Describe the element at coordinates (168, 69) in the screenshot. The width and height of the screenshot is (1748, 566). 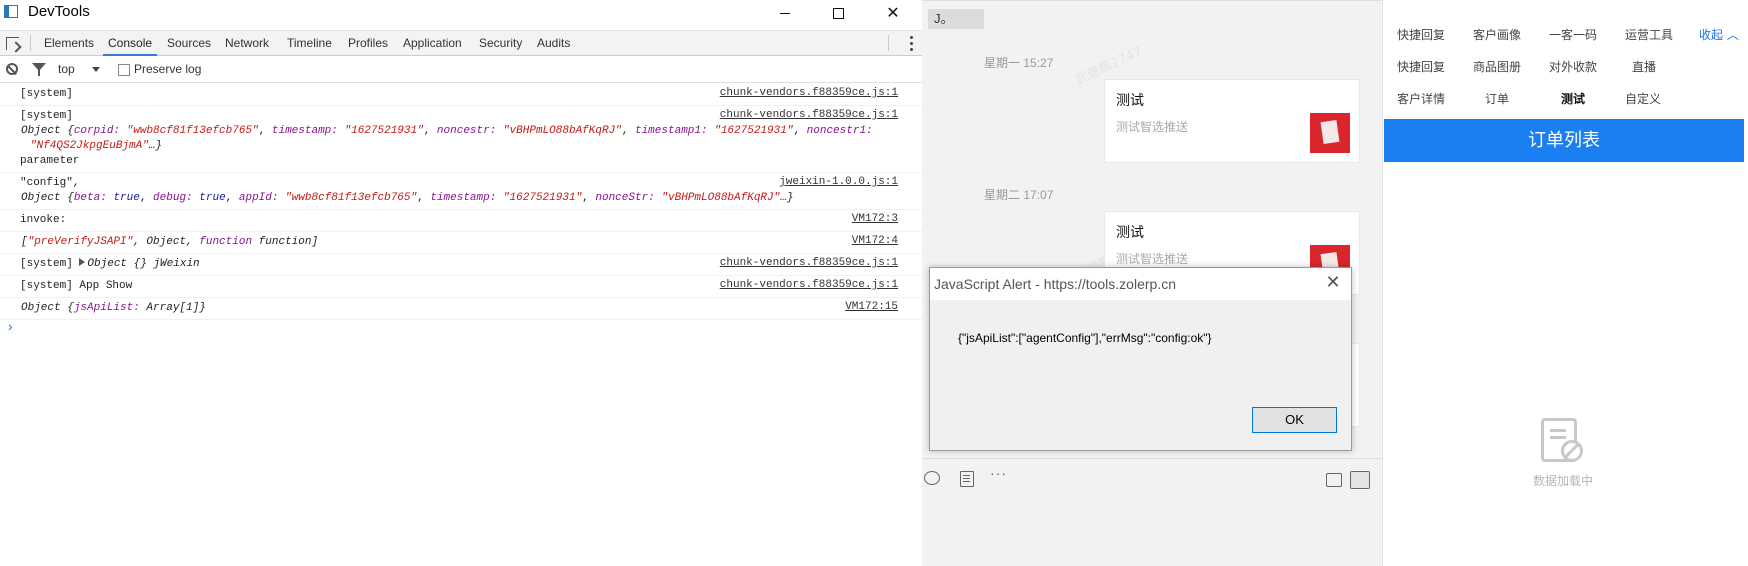
I see `preserve-log-label: Preserve log` at that location.